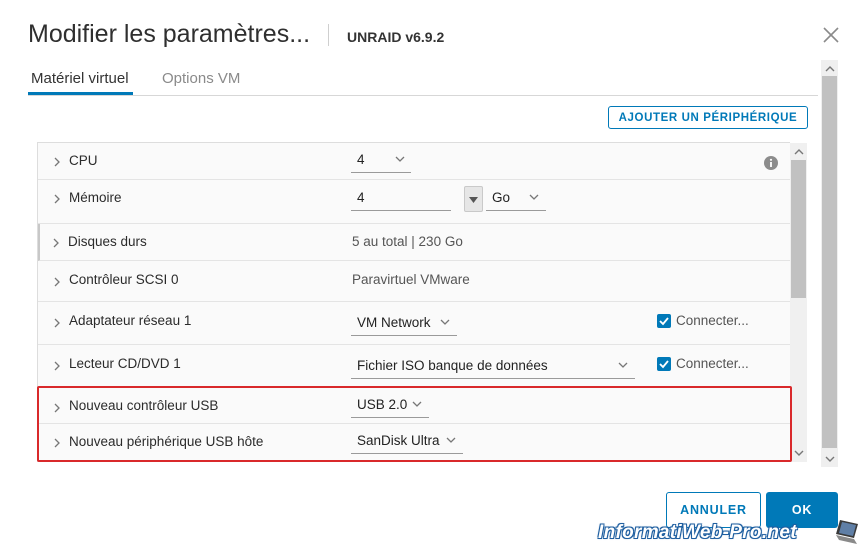  I want to click on cdrom-value: Fichier ISO banque de données, so click(452, 365).